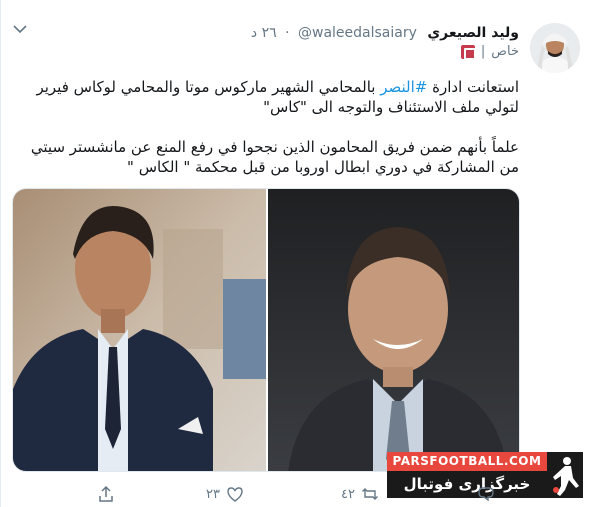 The width and height of the screenshot is (593, 507). What do you see at coordinates (473, 33) in the screenshot?
I see `author-name: وليد الصيعري` at bounding box center [473, 33].